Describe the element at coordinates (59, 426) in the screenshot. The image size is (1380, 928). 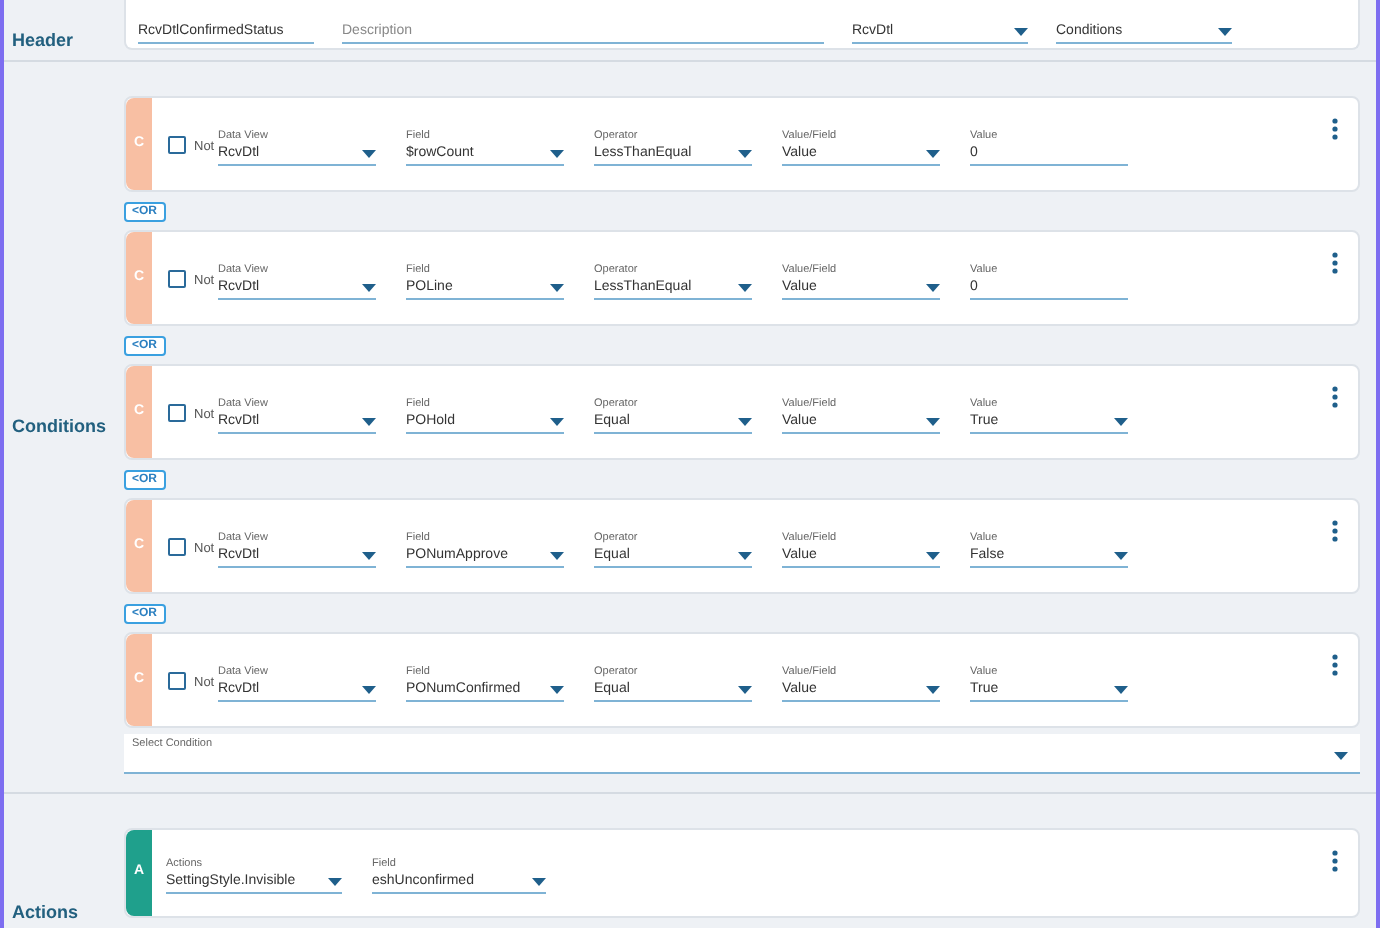
I see `section-title: Conditions` at that location.